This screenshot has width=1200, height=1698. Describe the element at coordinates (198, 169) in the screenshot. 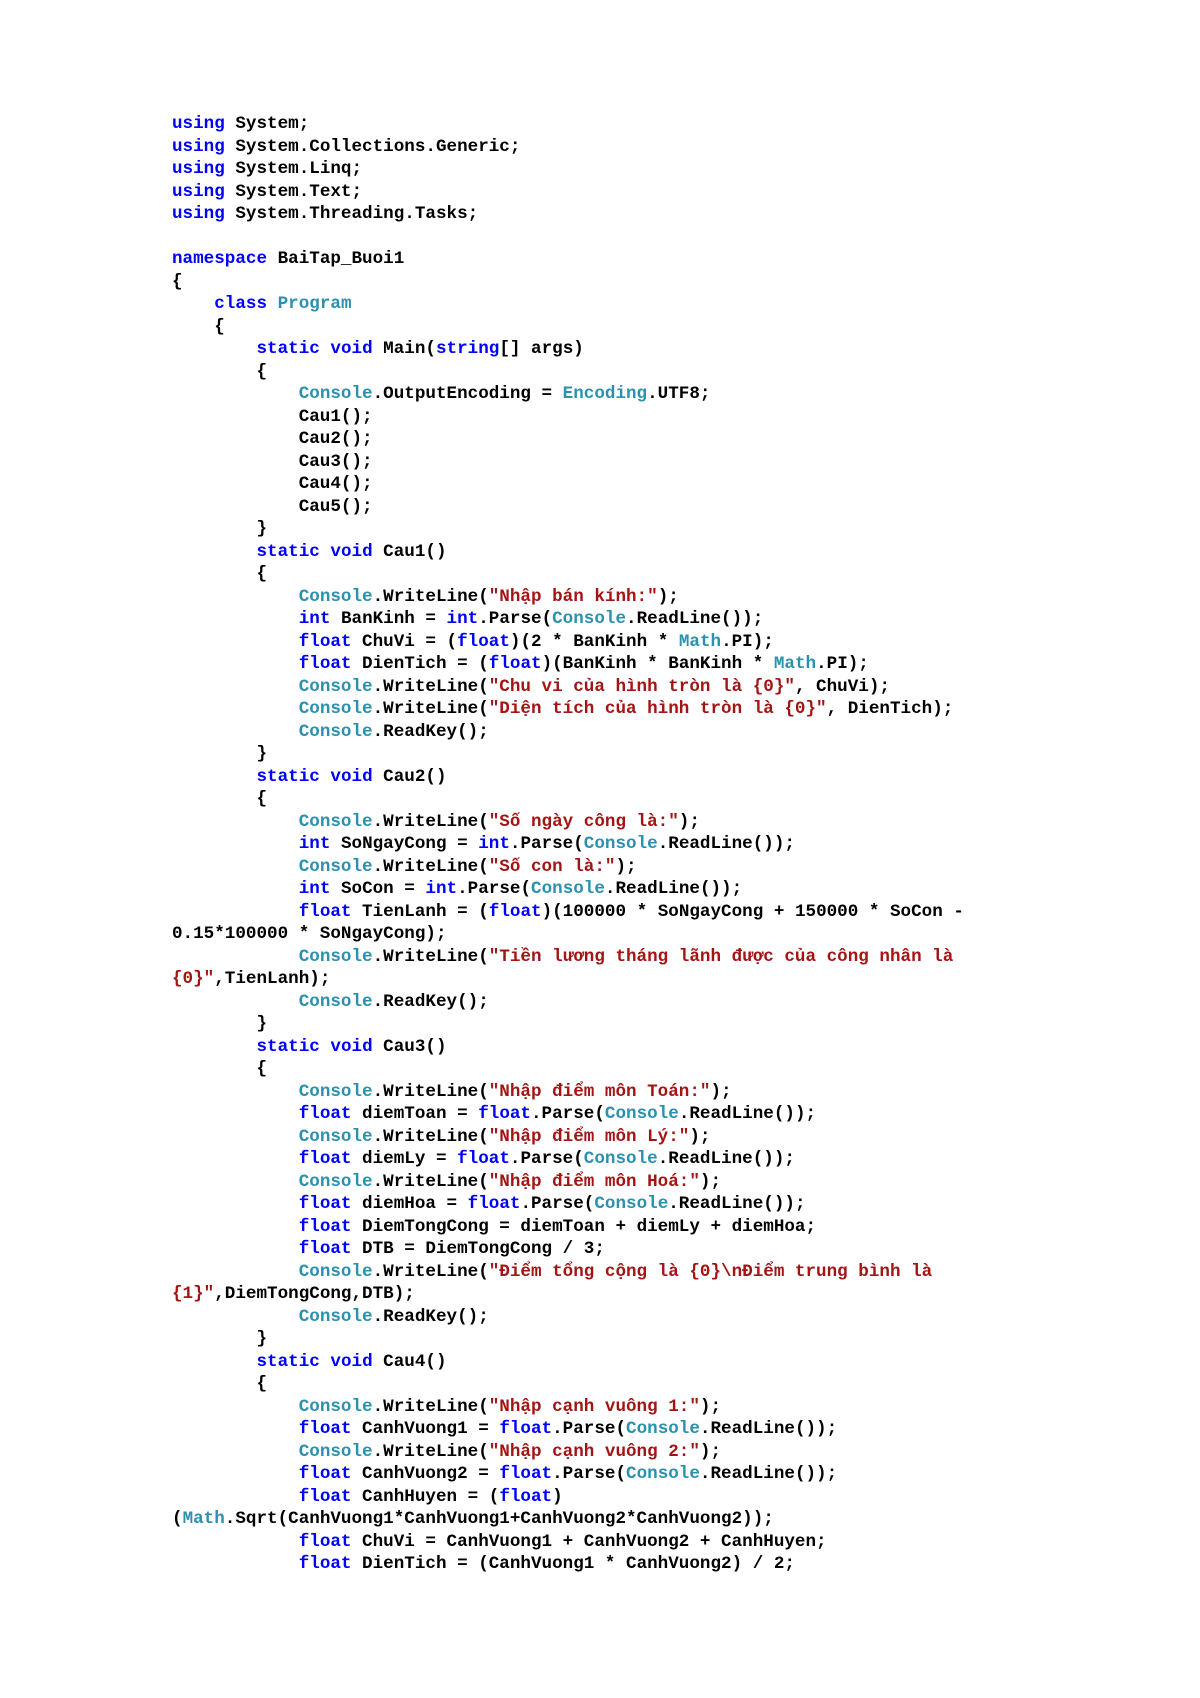

I see `keyword-token: using` at that location.